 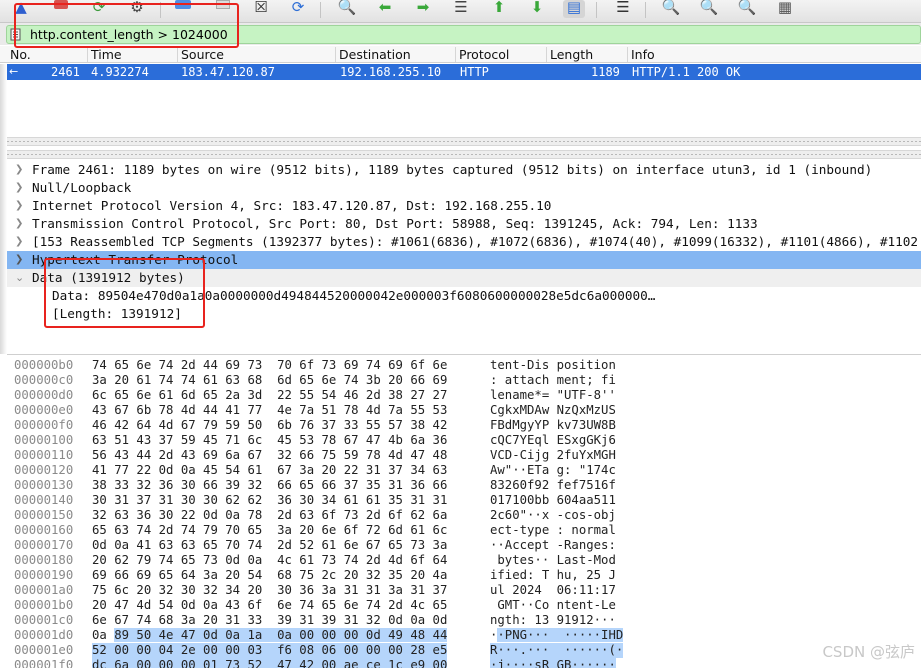 I want to click on zoom-out-icon: 🔍, so click(x=709, y=9).